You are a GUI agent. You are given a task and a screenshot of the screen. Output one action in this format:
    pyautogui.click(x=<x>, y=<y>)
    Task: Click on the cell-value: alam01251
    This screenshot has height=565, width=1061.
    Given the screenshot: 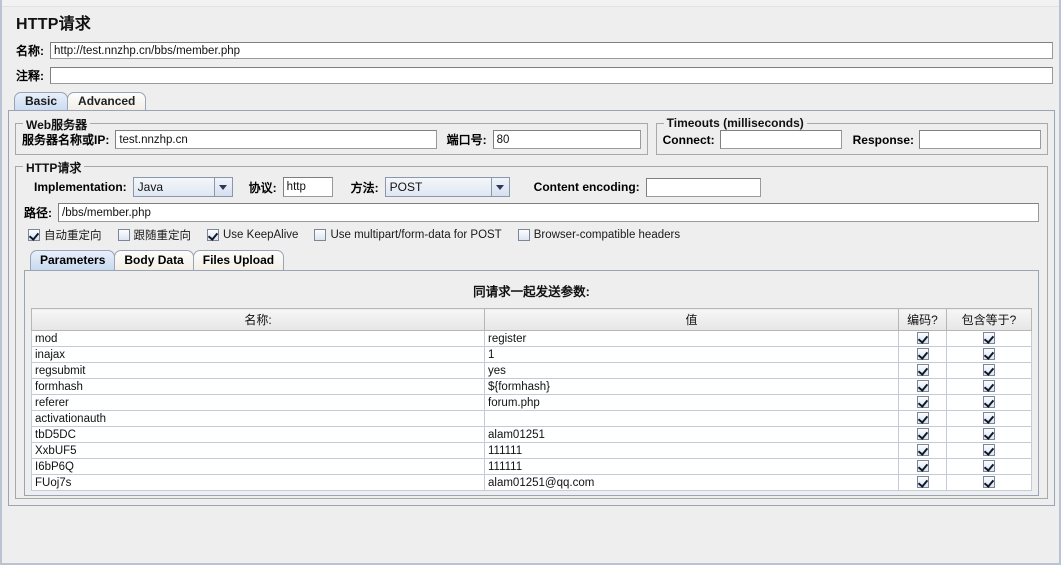 What is the action you would take?
    pyautogui.click(x=691, y=434)
    